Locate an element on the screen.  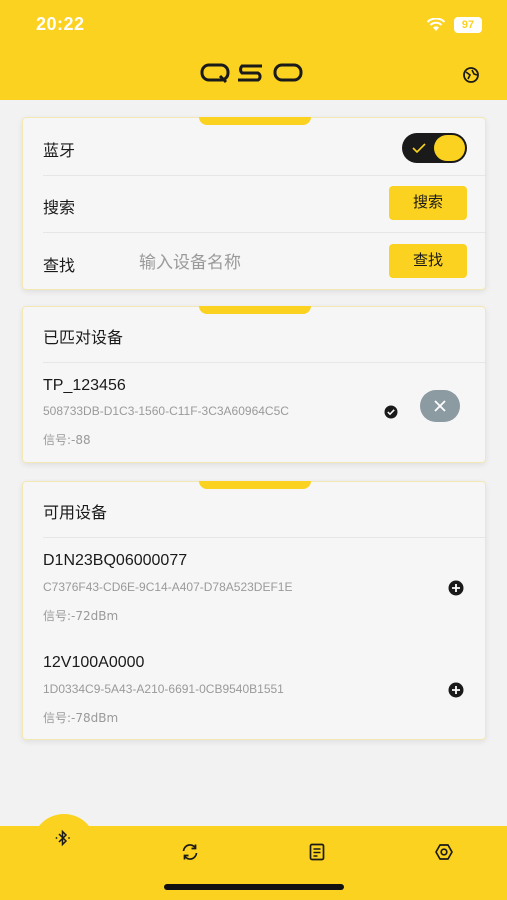
toggle-knob is located at coordinates (449, 148).